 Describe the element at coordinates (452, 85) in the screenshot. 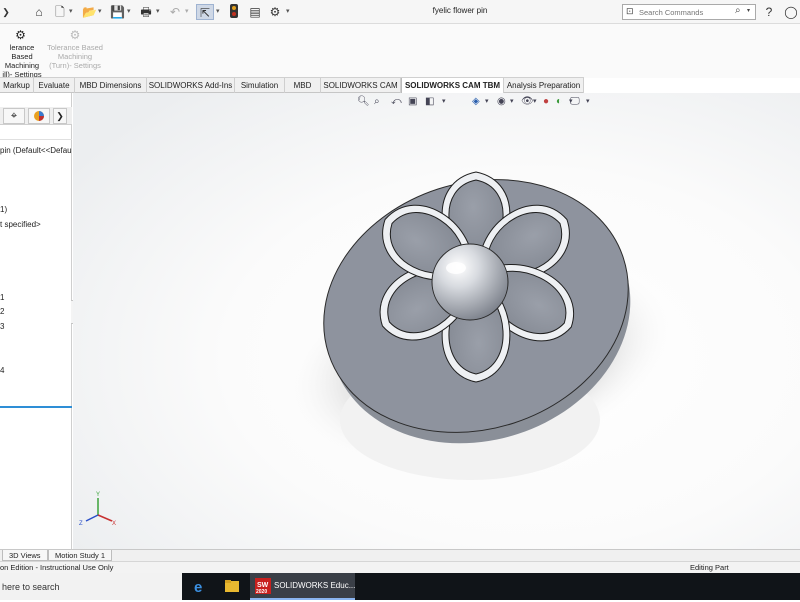

I see `tab-solidworks-cam-tbm: SOLIDWORKS CAM TBM` at that location.